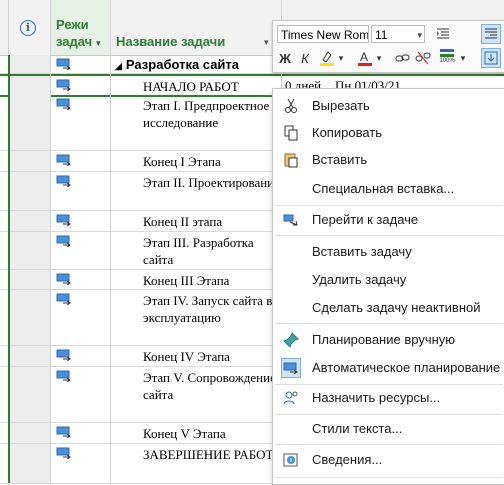 This screenshot has height=485, width=504. I want to click on menu-item-goto-task: Перейти к задаче, so click(388, 220).